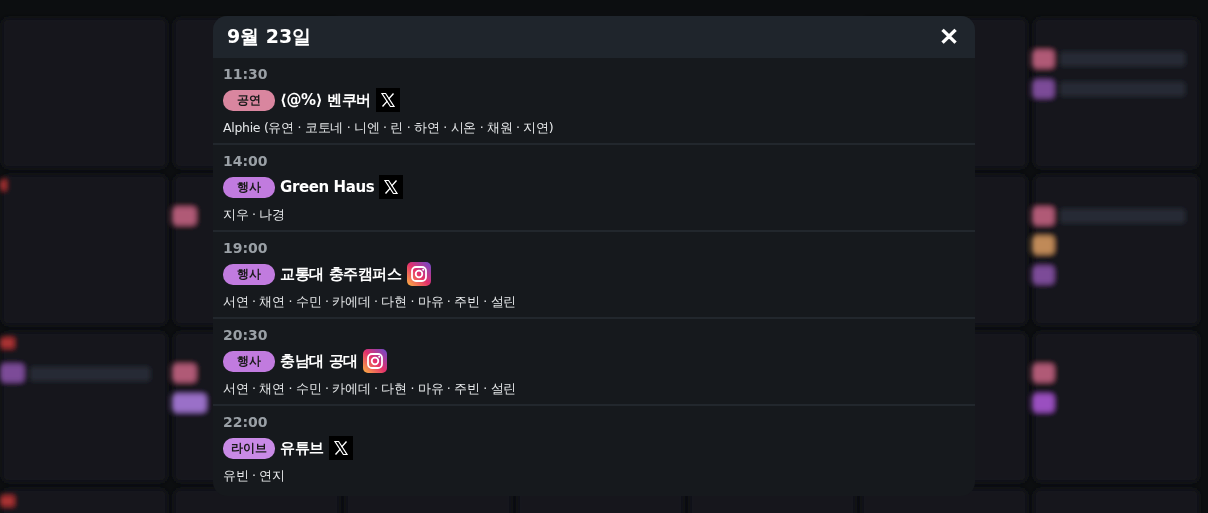 The width and height of the screenshot is (1208, 513). Describe the element at coordinates (949, 37) in the screenshot. I see `close-button: ✕` at that location.